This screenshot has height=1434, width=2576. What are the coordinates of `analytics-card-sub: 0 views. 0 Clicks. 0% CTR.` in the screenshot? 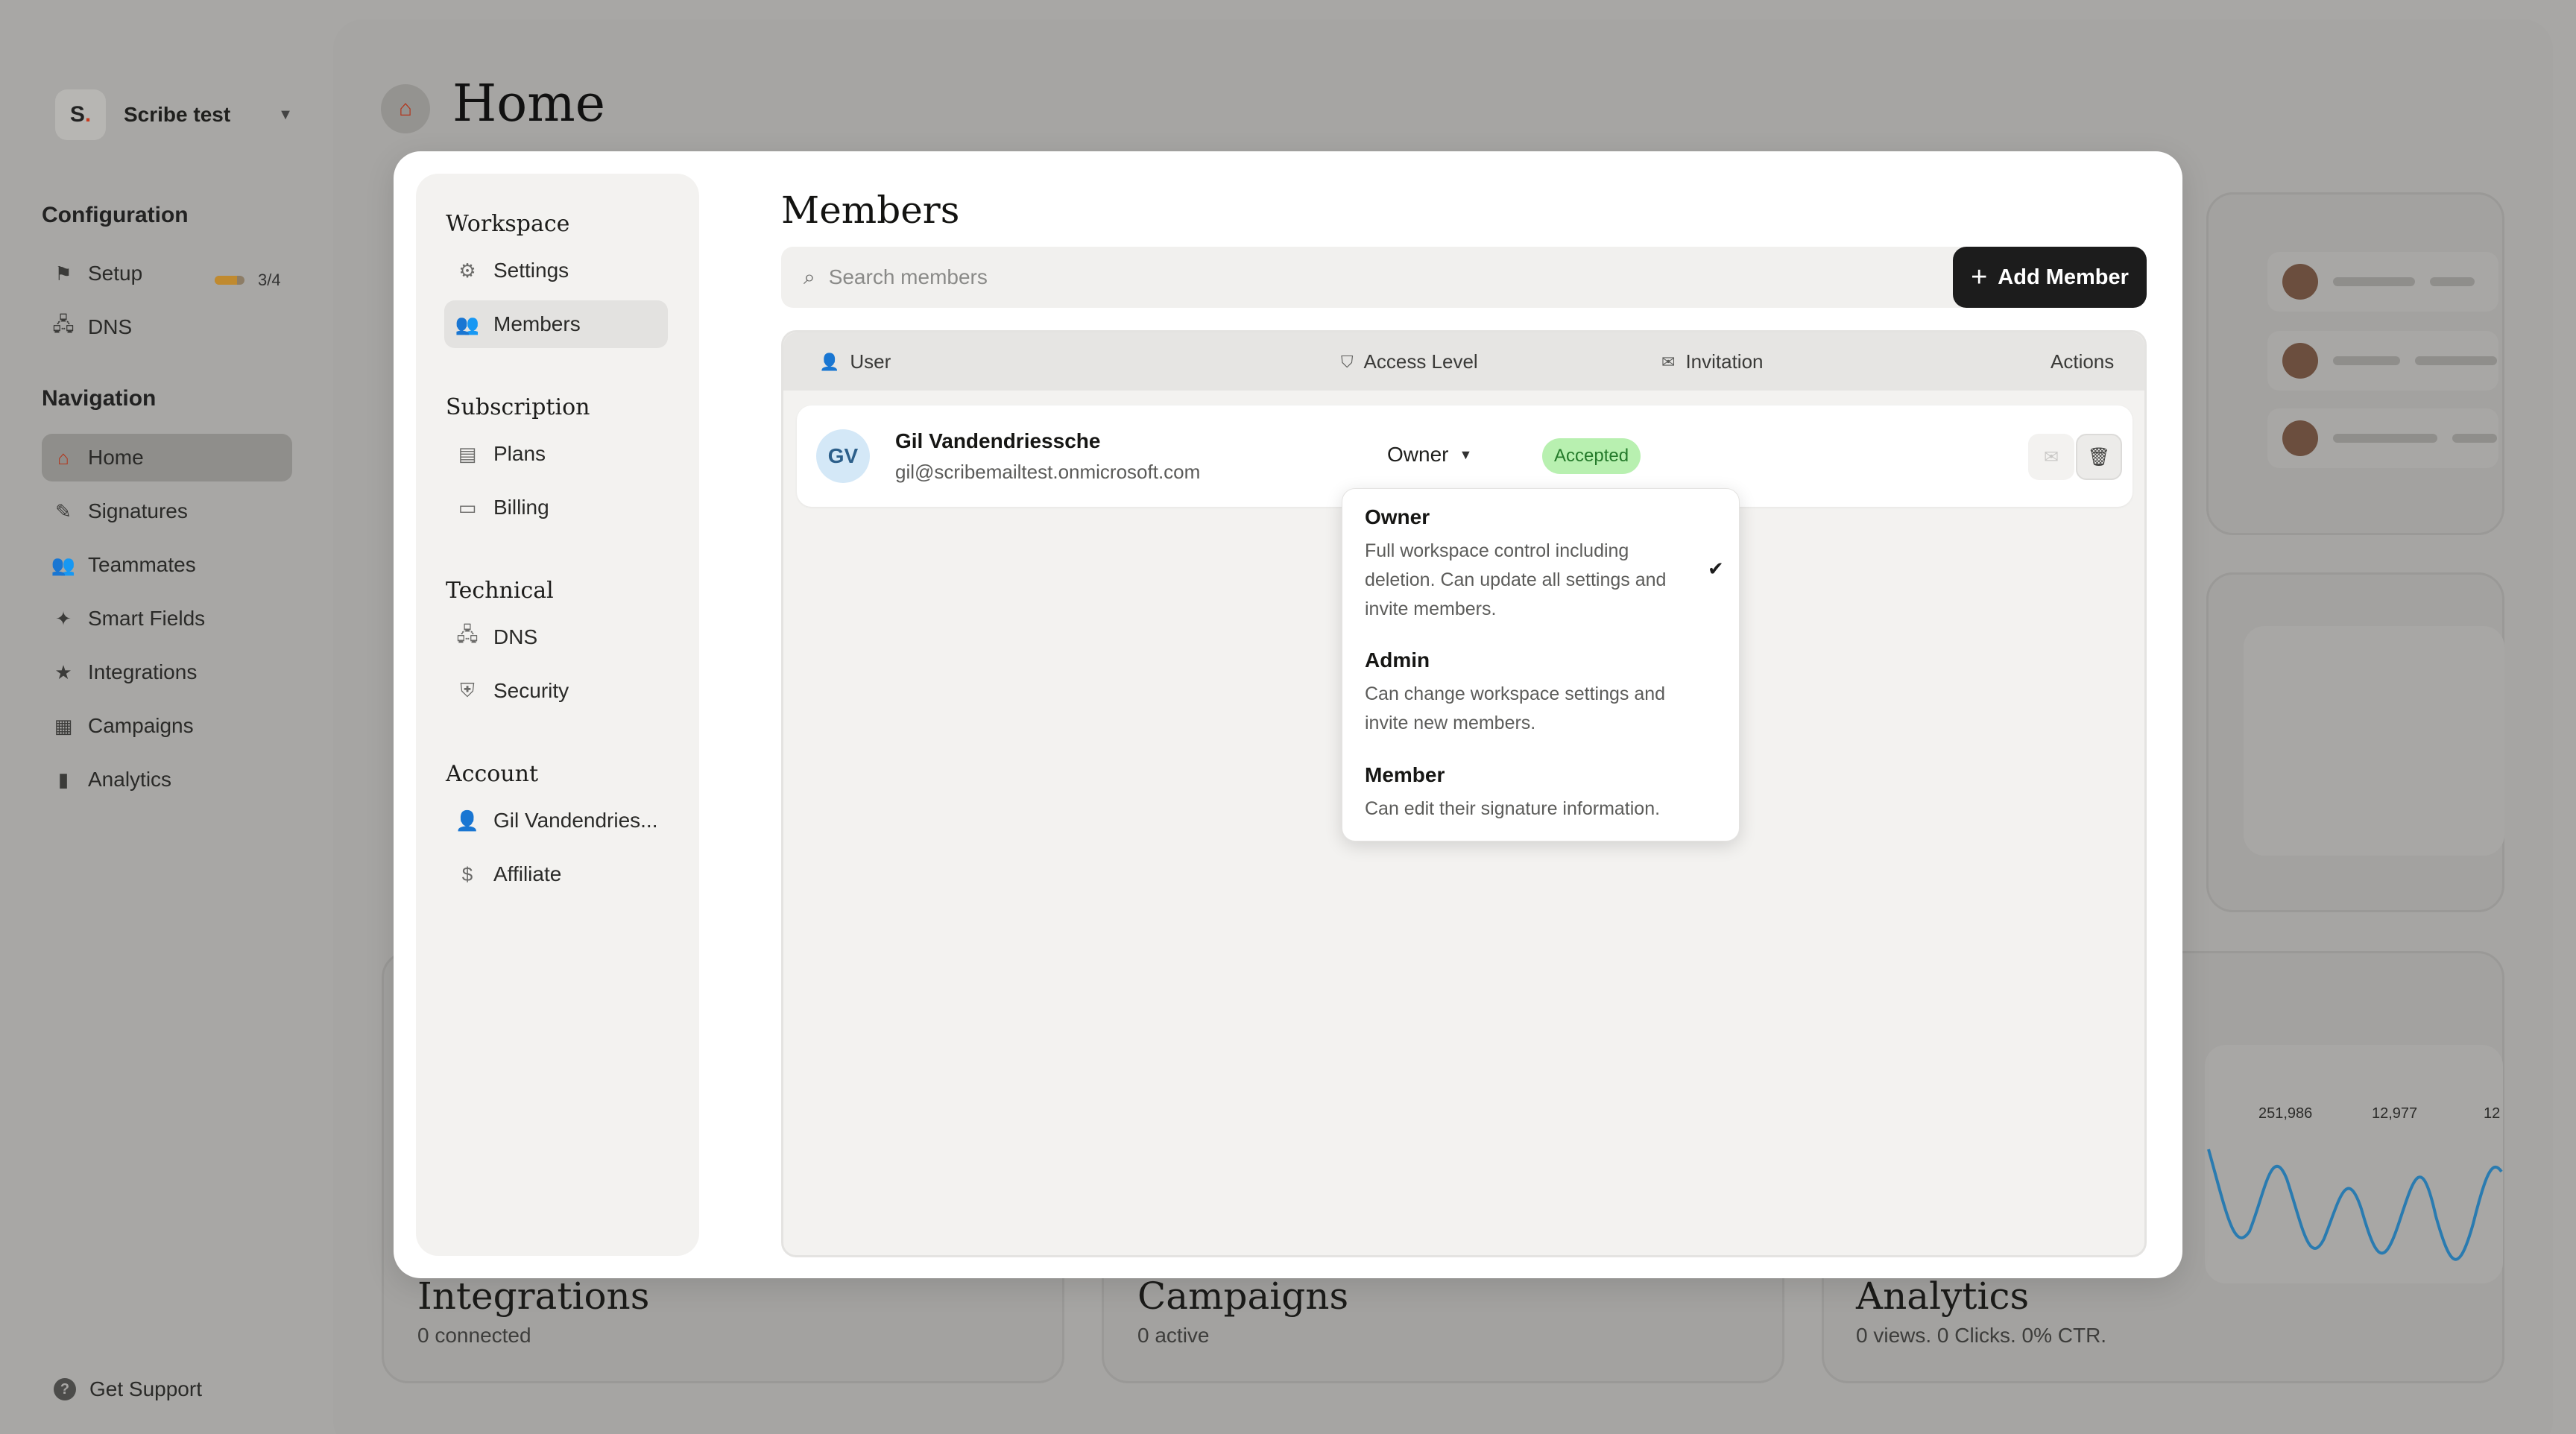 It's located at (1981, 1335).